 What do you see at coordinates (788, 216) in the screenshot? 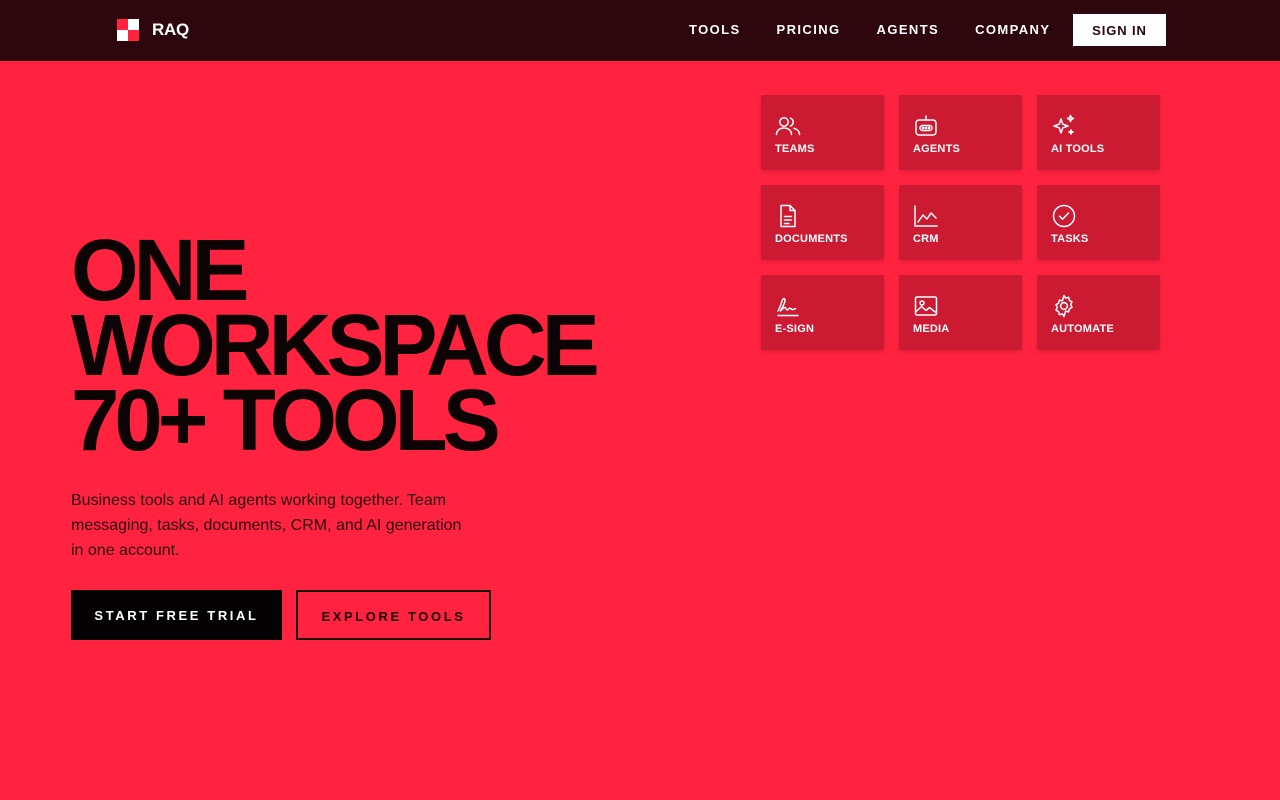
I see `document-icon` at bounding box center [788, 216].